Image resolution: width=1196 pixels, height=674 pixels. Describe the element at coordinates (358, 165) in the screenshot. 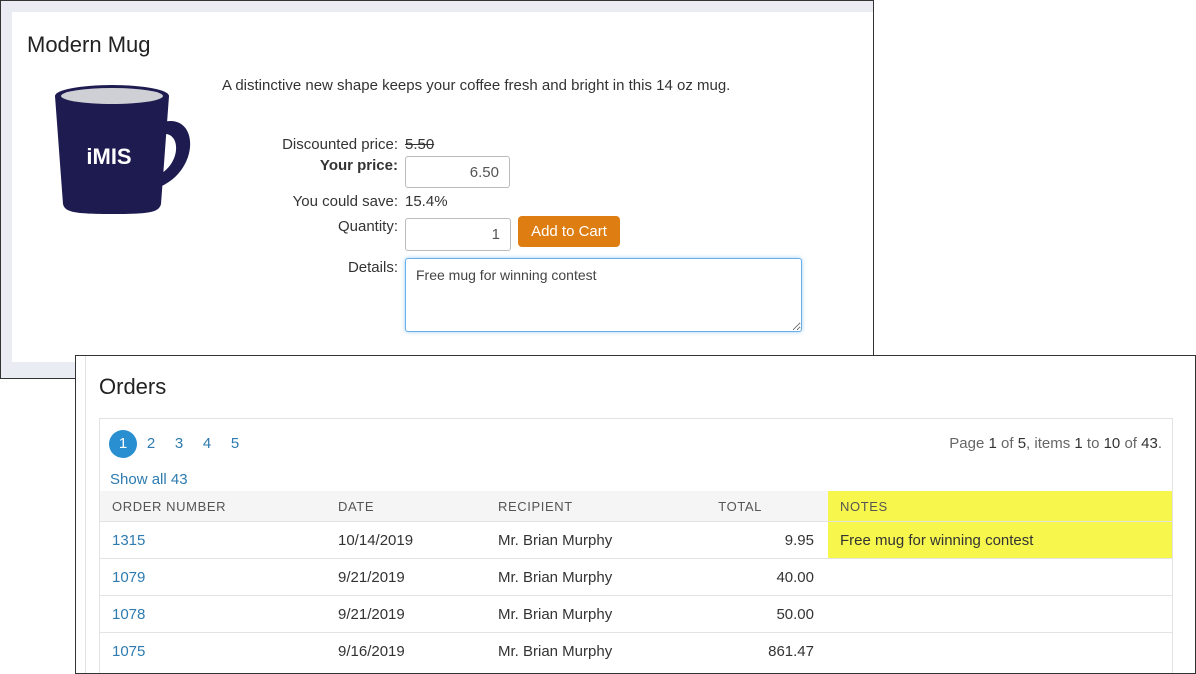

I see `your-price-label: Your price:` at that location.